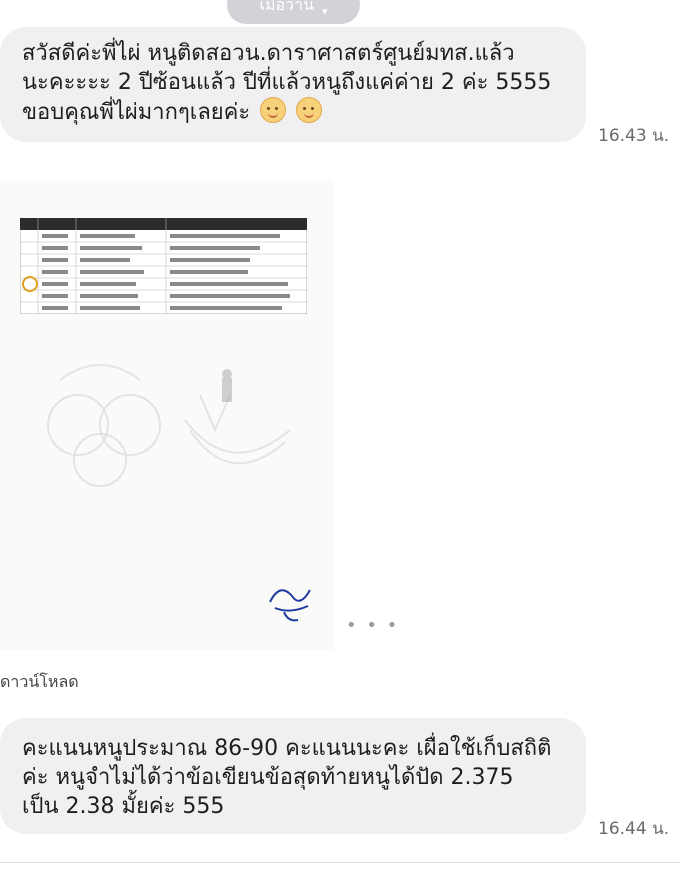 This screenshot has height=871, width=680. What do you see at coordinates (325, 11) in the screenshot?
I see `chevron-down-icon: ▾` at bounding box center [325, 11].